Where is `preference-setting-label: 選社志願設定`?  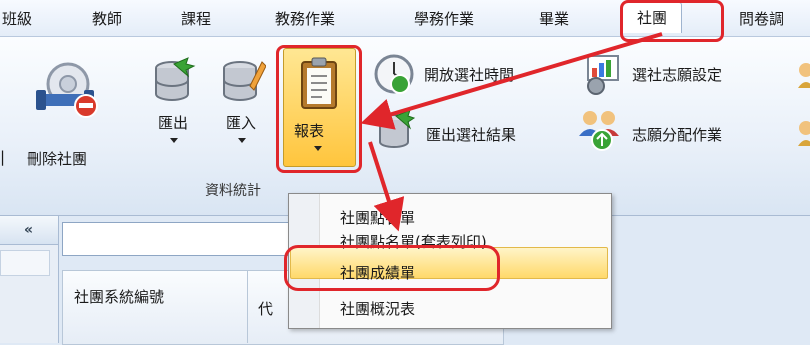 preference-setting-label: 選社志願設定 is located at coordinates (677, 75).